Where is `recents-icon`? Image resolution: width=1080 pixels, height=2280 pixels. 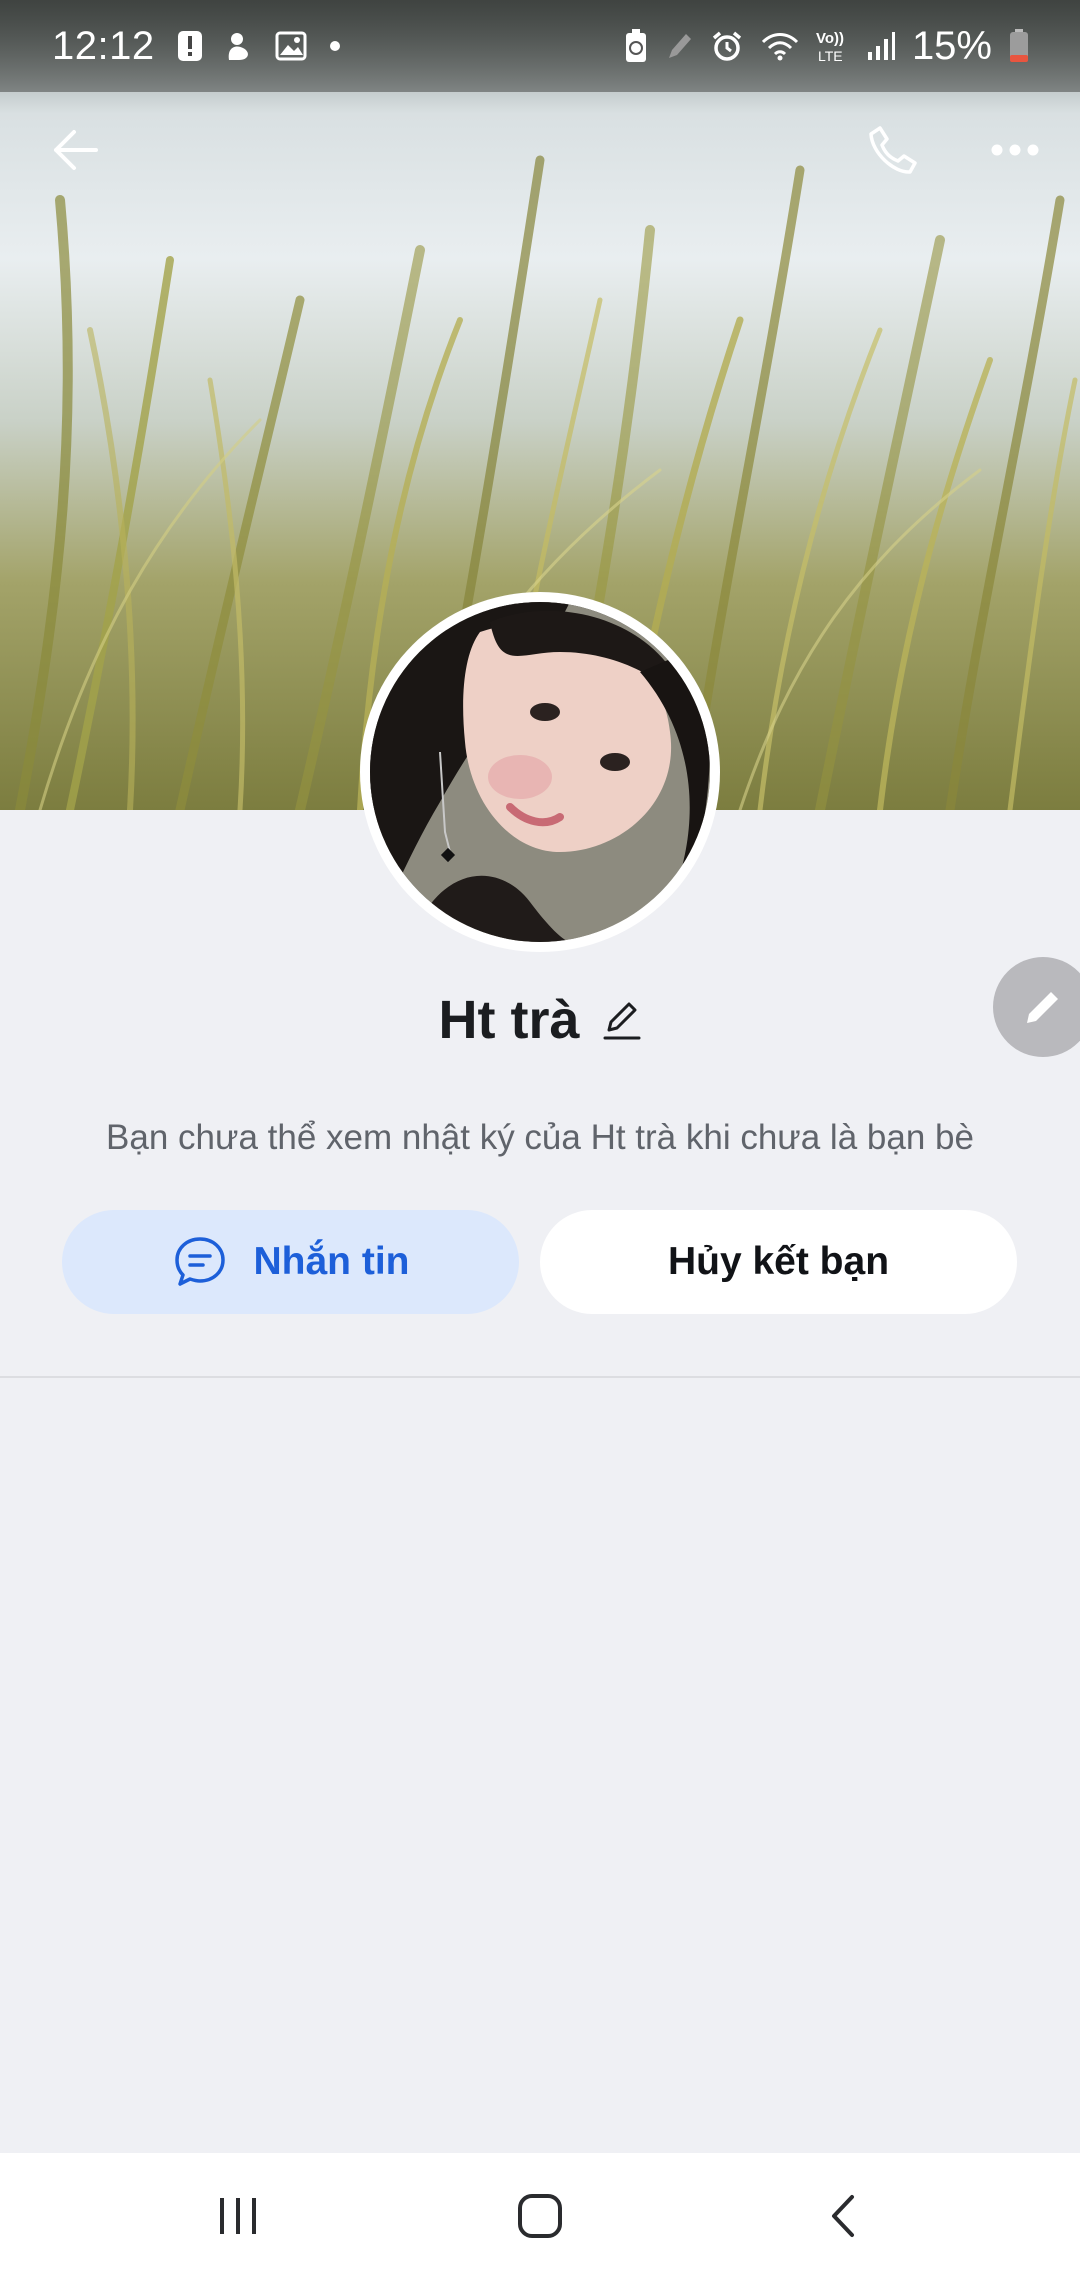 recents-icon is located at coordinates (238, 2216).